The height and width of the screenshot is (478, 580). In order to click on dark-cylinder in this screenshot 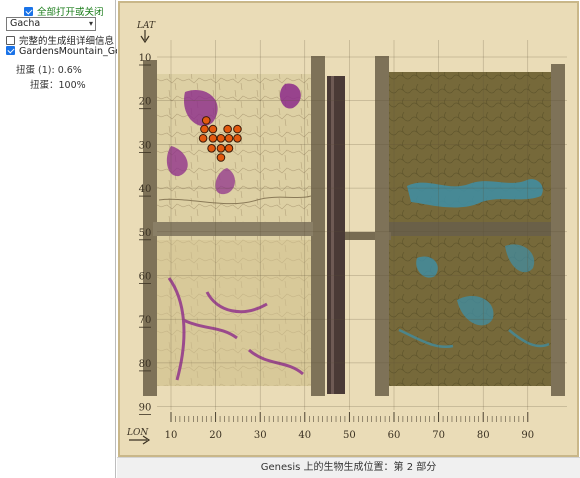, I will do `click(336, 235)`.